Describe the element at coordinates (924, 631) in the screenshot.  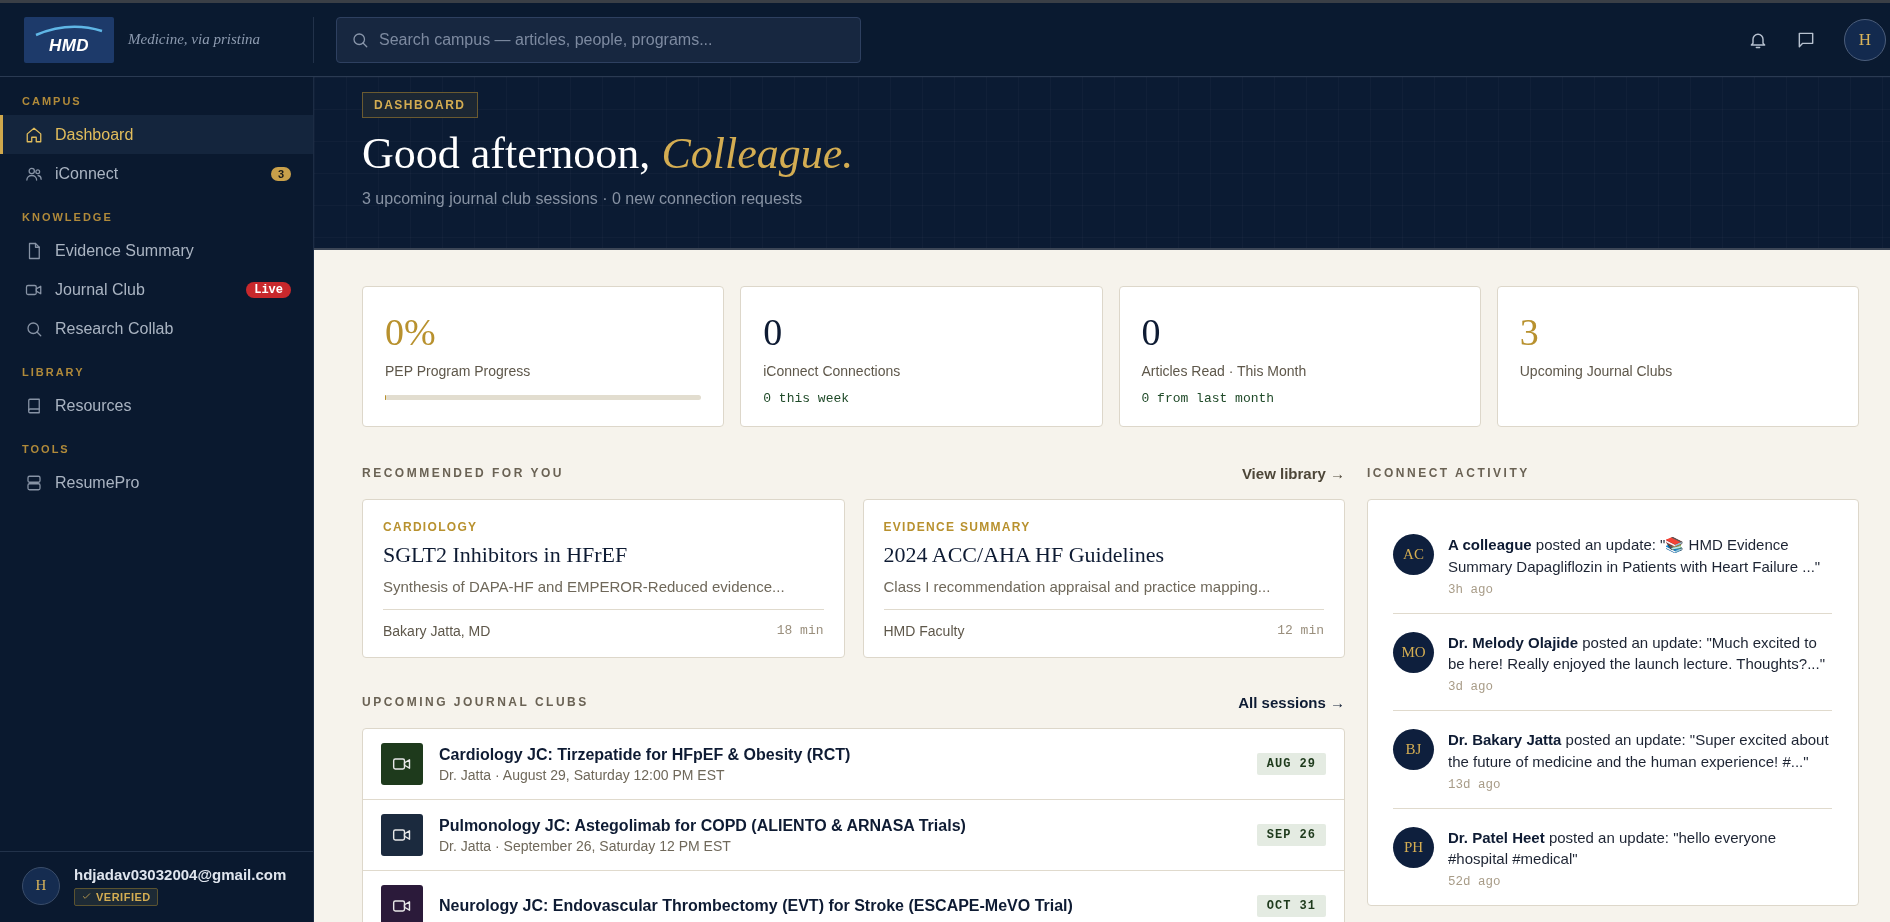
I see `author-name: HMD Faculty` at that location.